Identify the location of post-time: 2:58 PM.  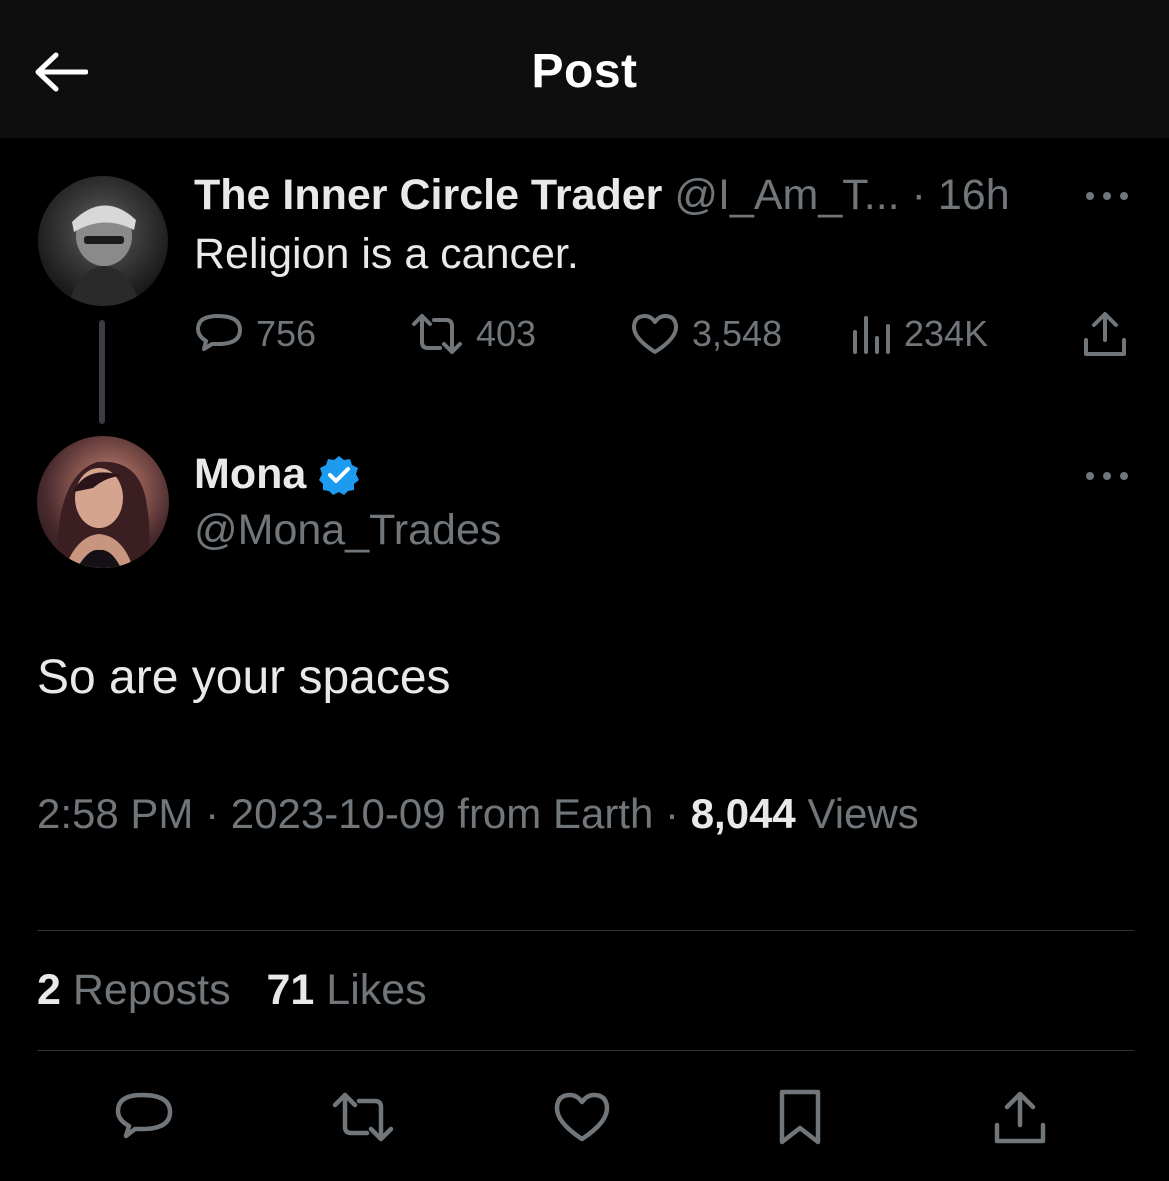
(115, 813).